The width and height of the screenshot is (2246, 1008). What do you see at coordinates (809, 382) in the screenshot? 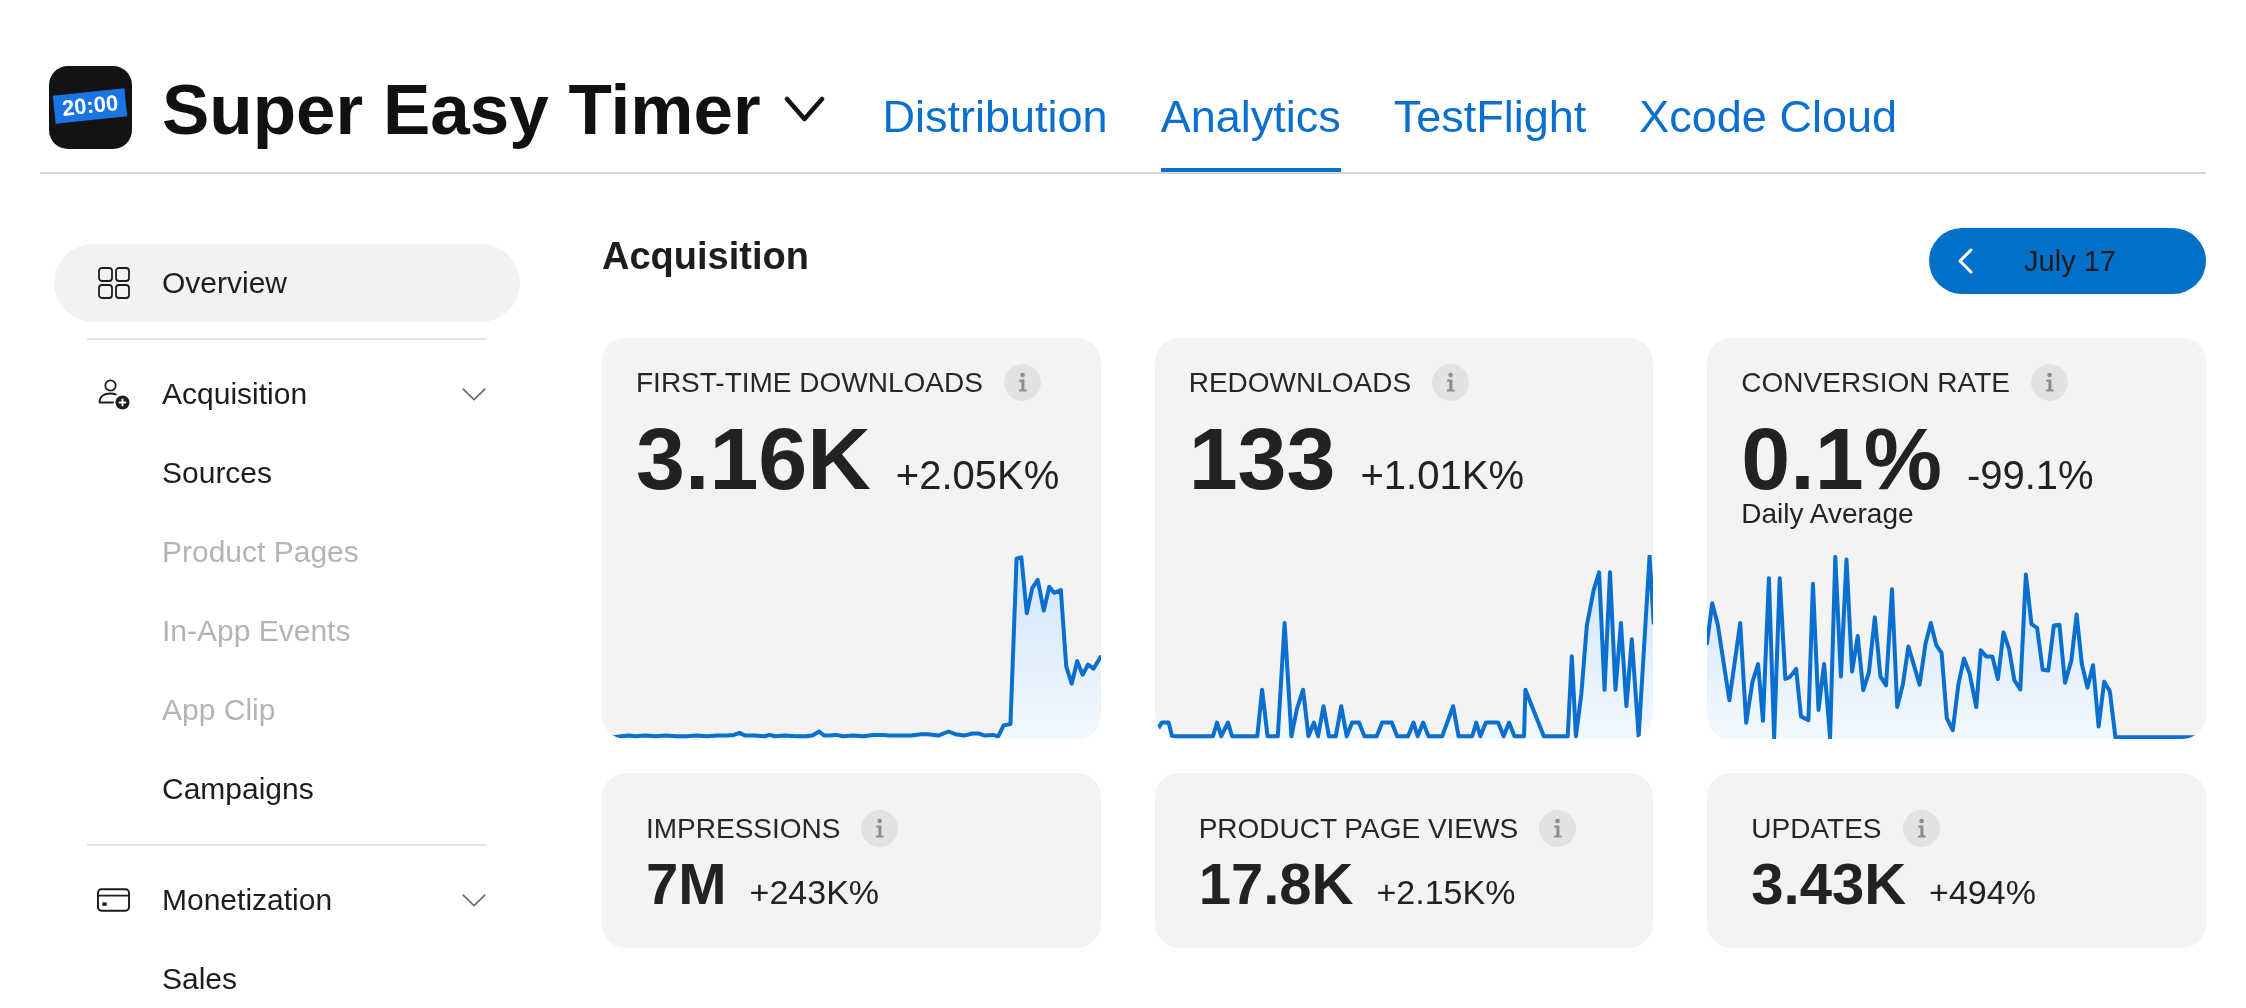
I see `metric-title: FIRST-TIME DOWNLOADS` at bounding box center [809, 382].